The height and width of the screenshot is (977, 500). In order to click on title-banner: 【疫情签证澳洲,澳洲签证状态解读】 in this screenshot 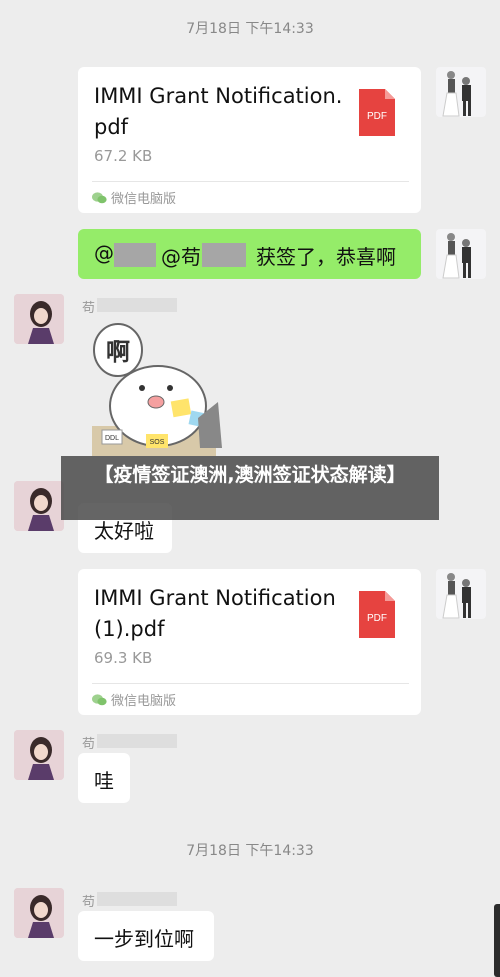, I will do `click(250, 488)`.